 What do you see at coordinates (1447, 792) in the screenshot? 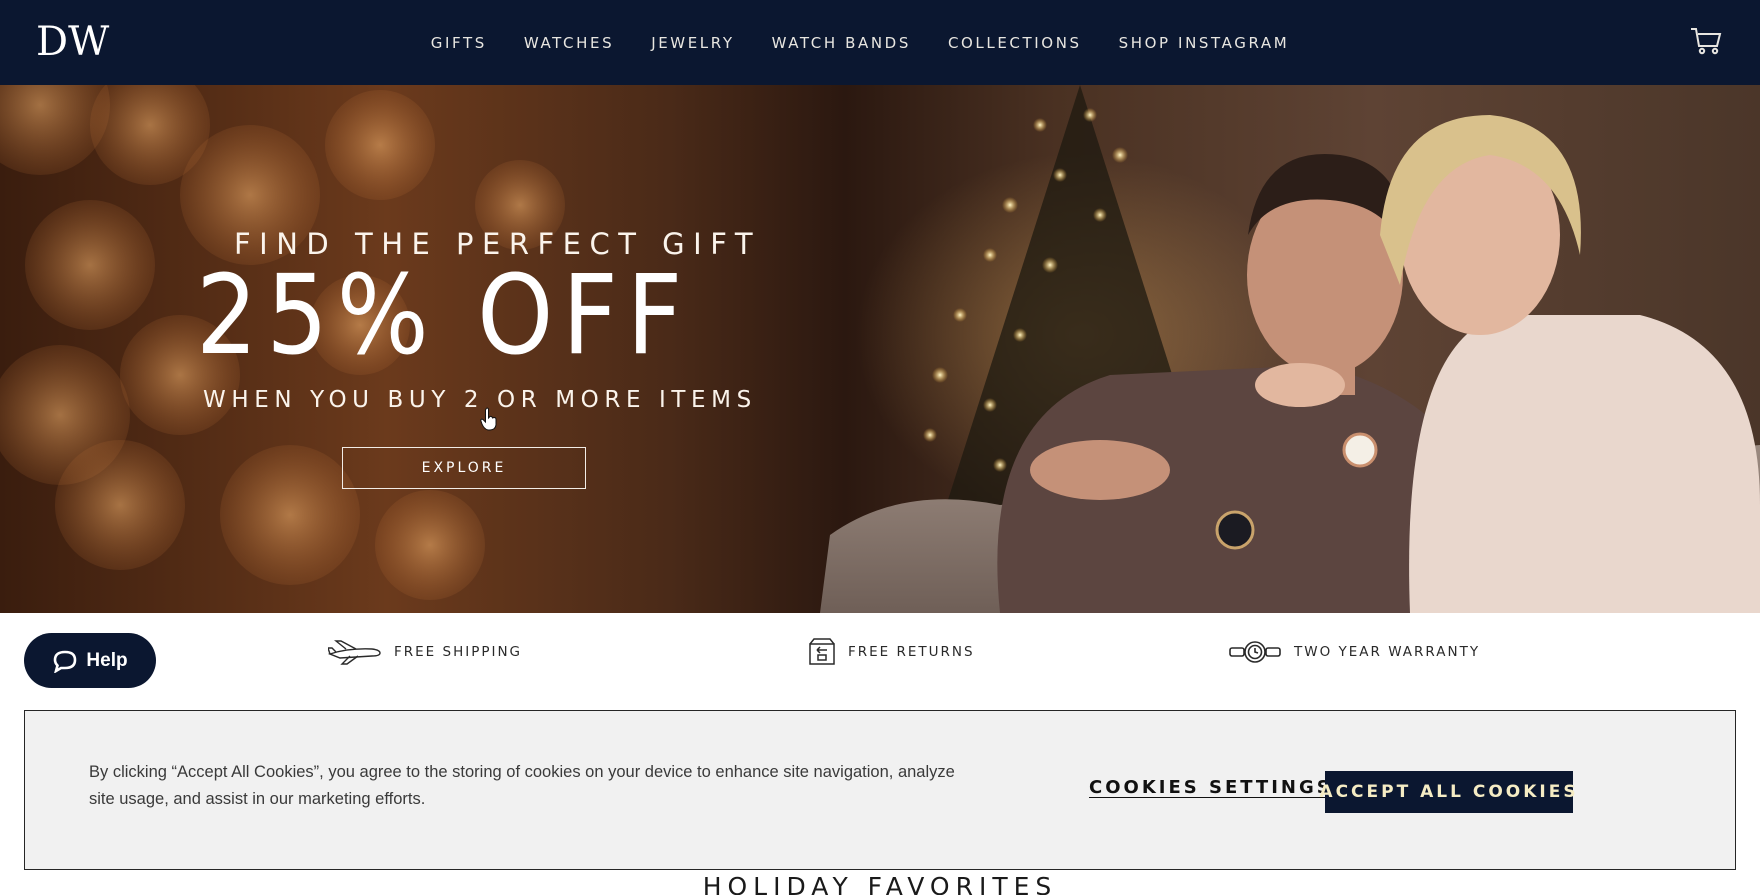
I see `accept-all-cookies-button: ACCEPT ALL COOKIES` at bounding box center [1447, 792].